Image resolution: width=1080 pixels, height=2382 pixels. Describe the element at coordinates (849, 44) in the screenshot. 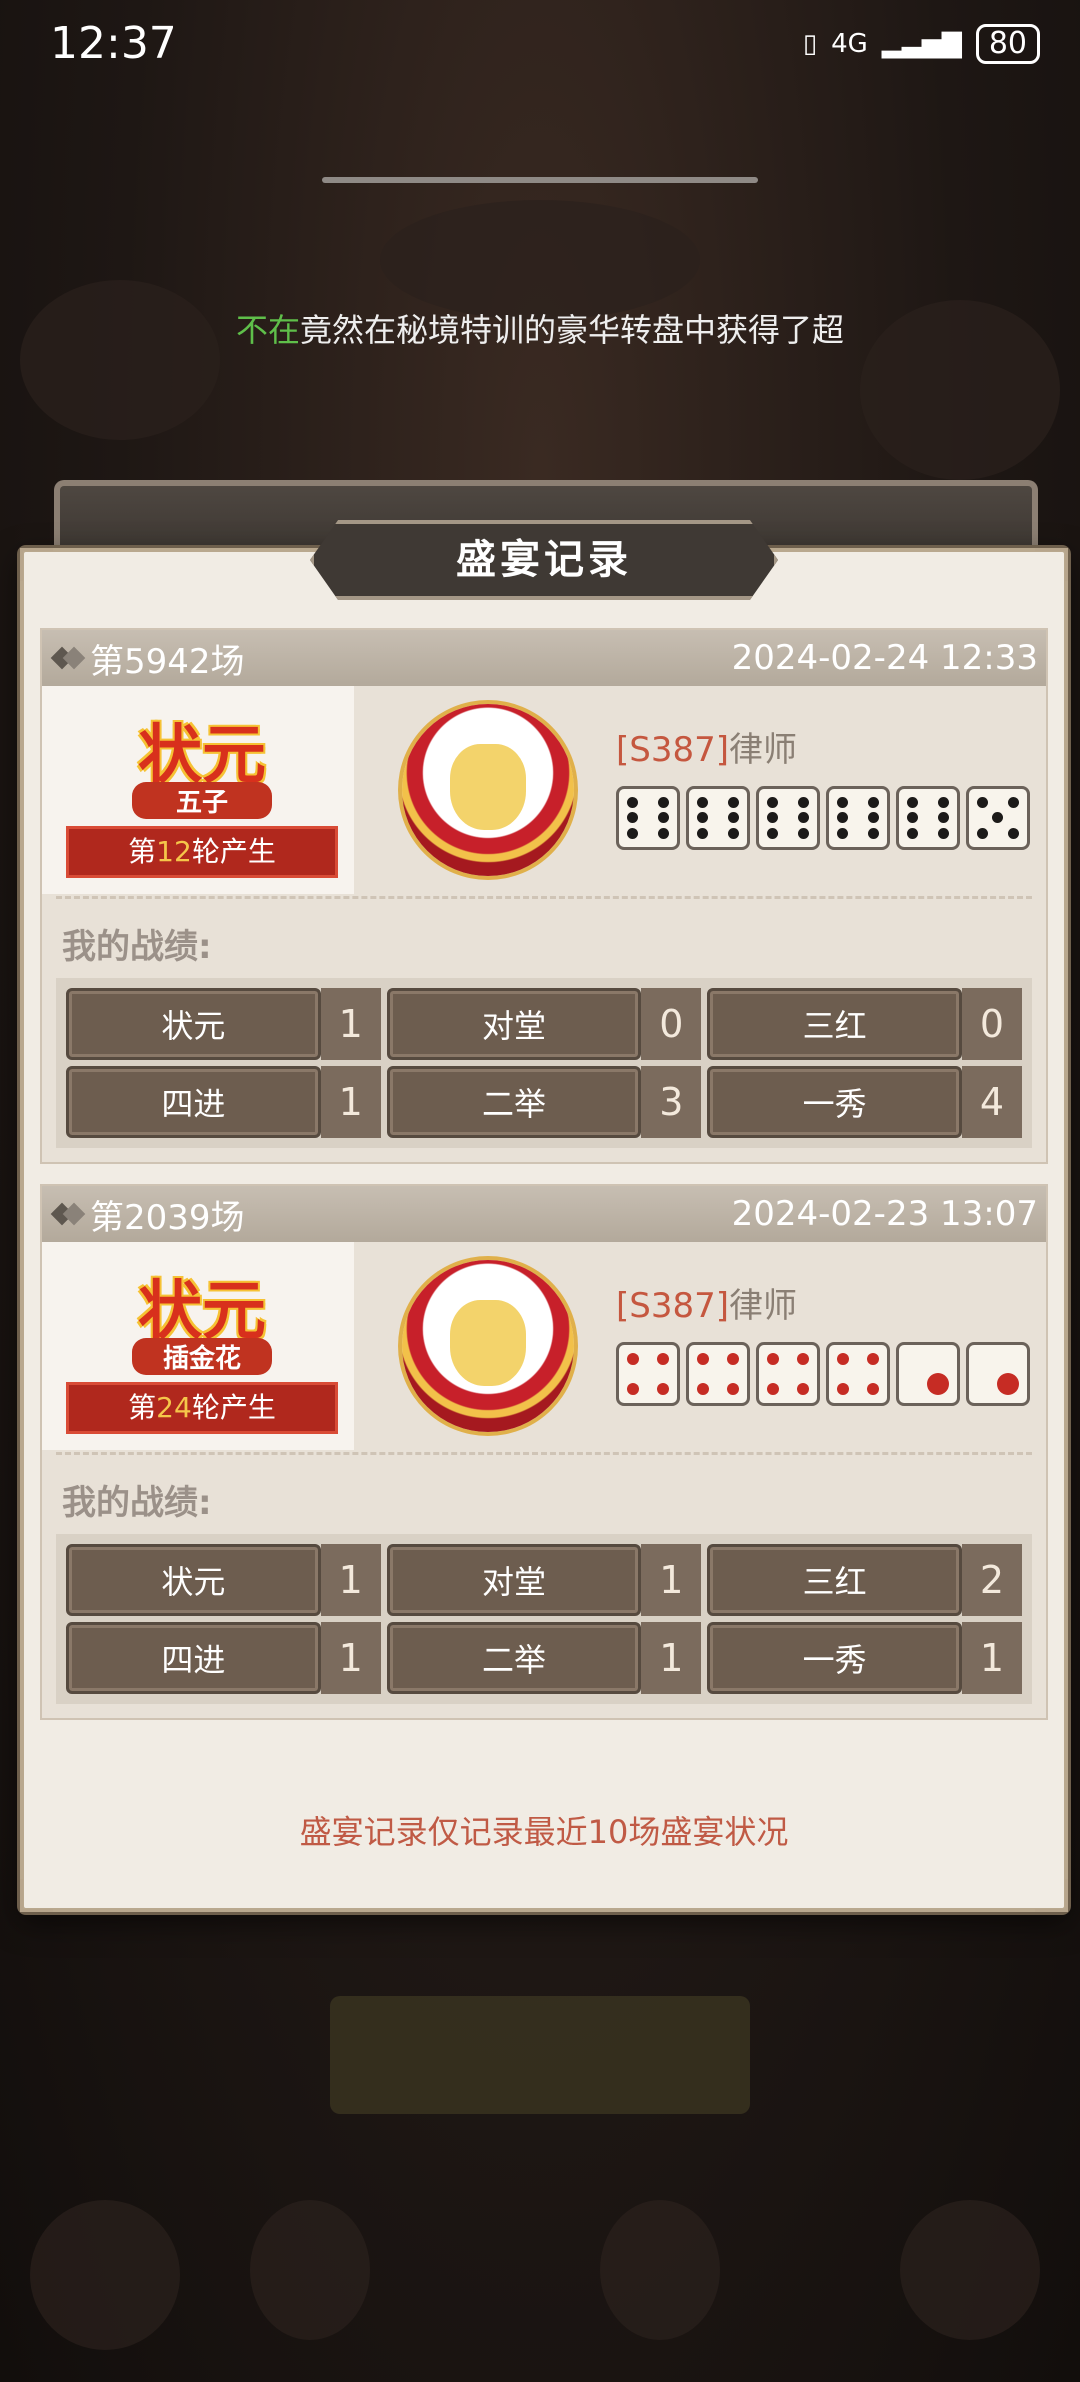

I see `network-type: 4G` at that location.